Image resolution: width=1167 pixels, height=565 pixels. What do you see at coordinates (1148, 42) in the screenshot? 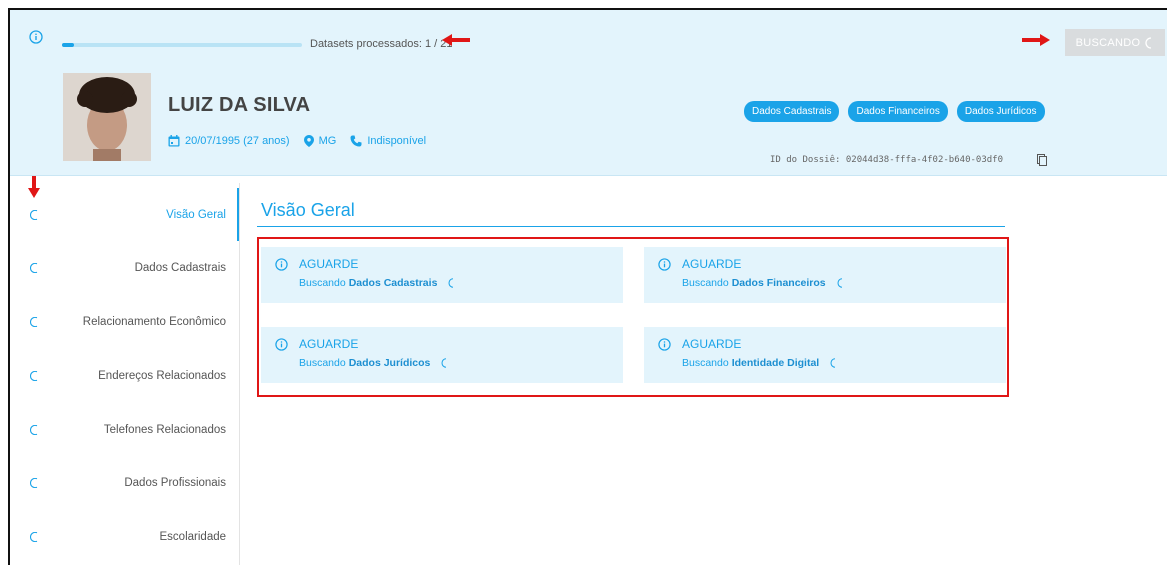
I see `spinner-icon` at bounding box center [1148, 42].